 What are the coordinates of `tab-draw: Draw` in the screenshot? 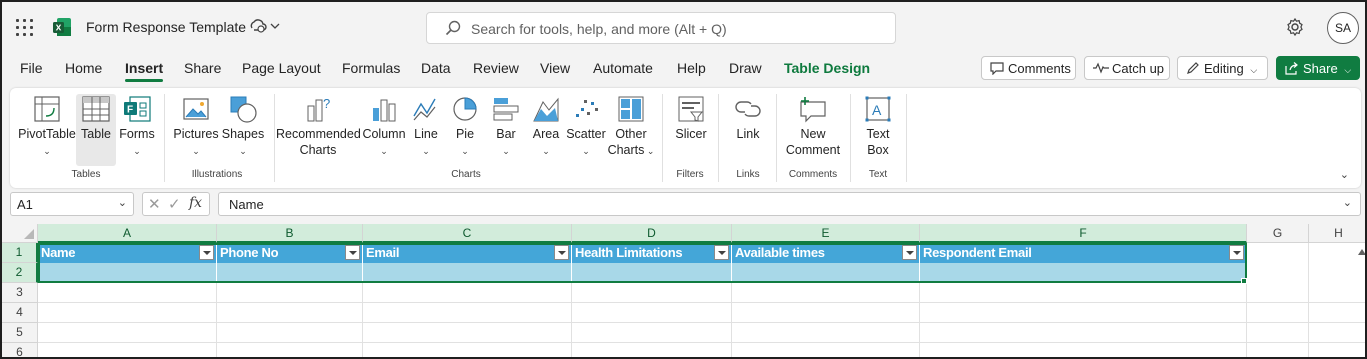 It's located at (745, 68).